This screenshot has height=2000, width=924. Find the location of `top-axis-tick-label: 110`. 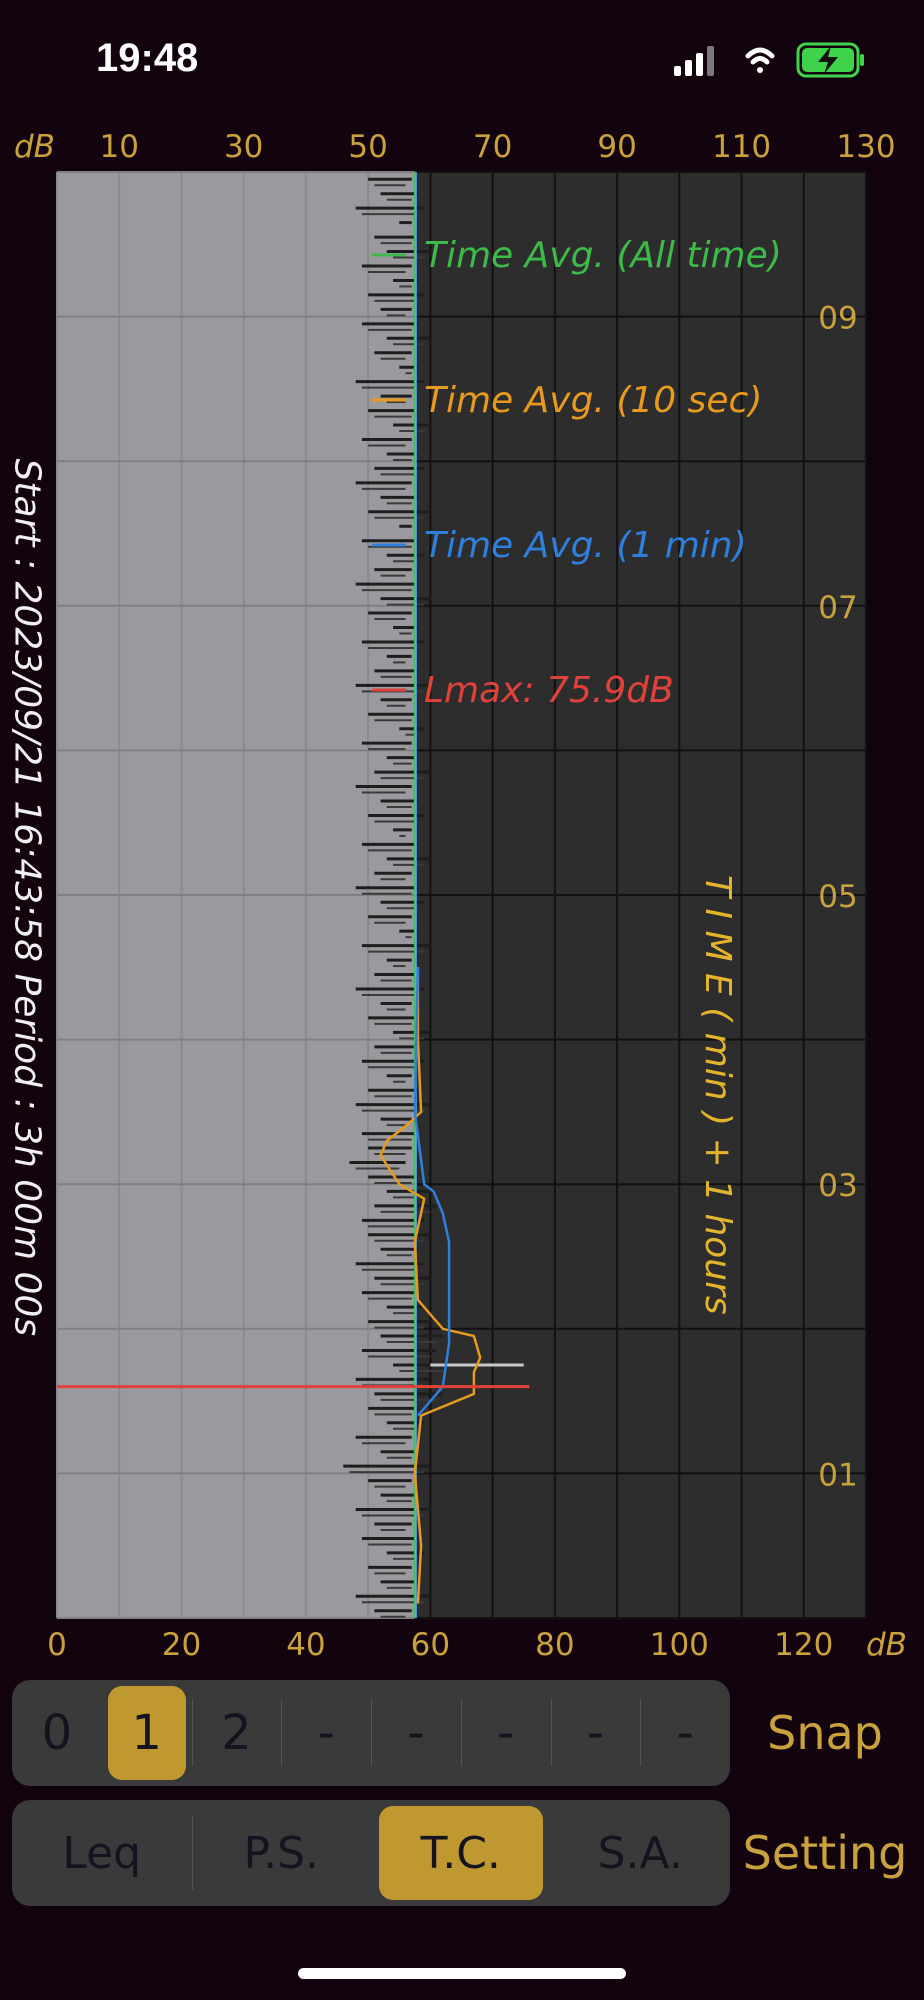

top-axis-tick-label: 110 is located at coordinates (741, 147).